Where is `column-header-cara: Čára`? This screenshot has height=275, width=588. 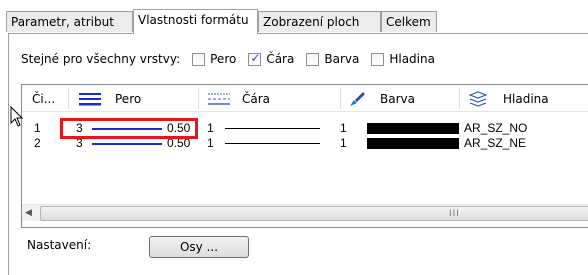 column-header-cara: Čára is located at coordinates (273, 98).